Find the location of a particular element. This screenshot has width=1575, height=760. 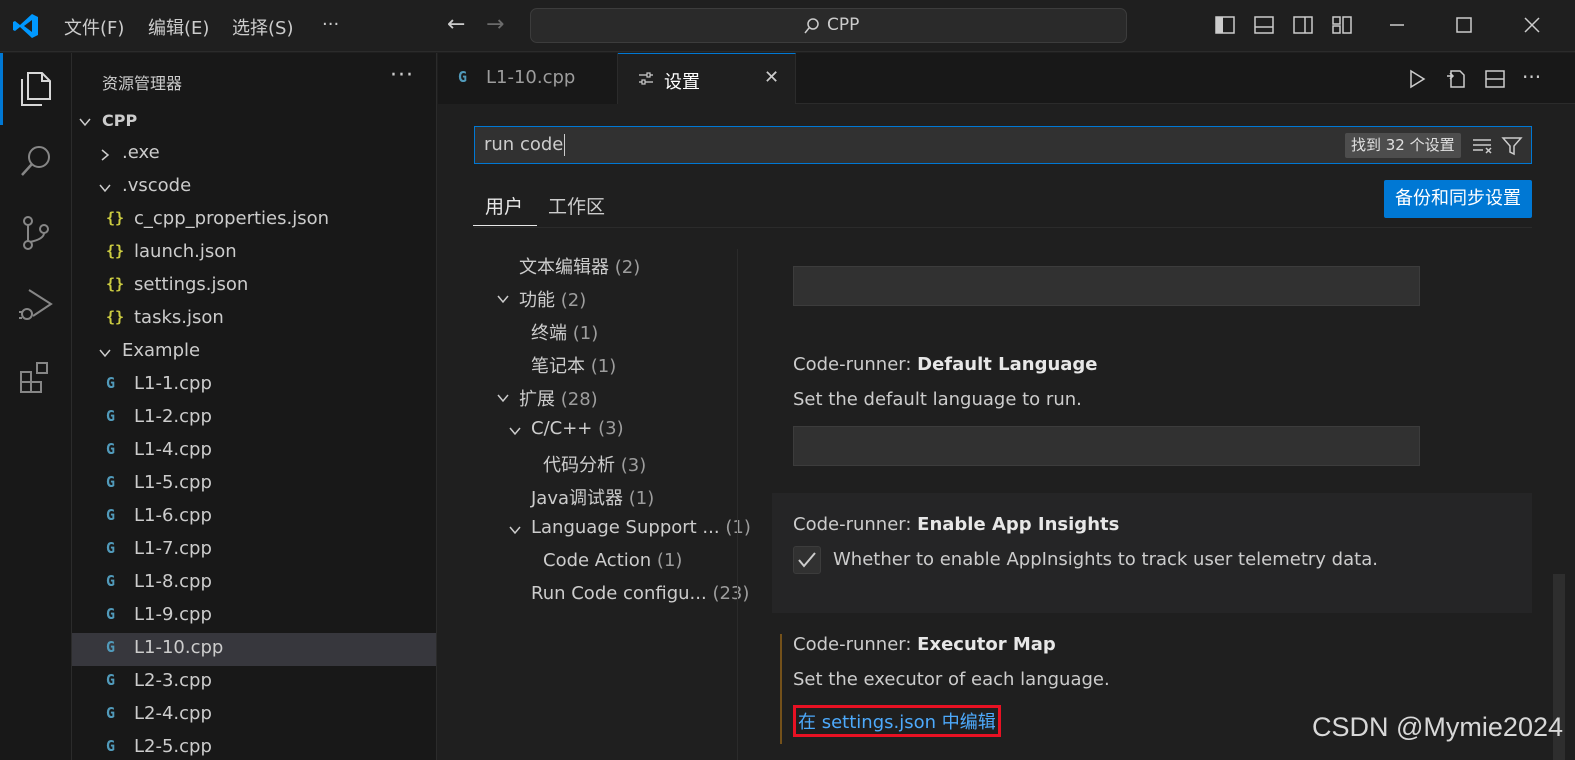

tree-item-label: c_cpp_properties.json is located at coordinates (232, 218).